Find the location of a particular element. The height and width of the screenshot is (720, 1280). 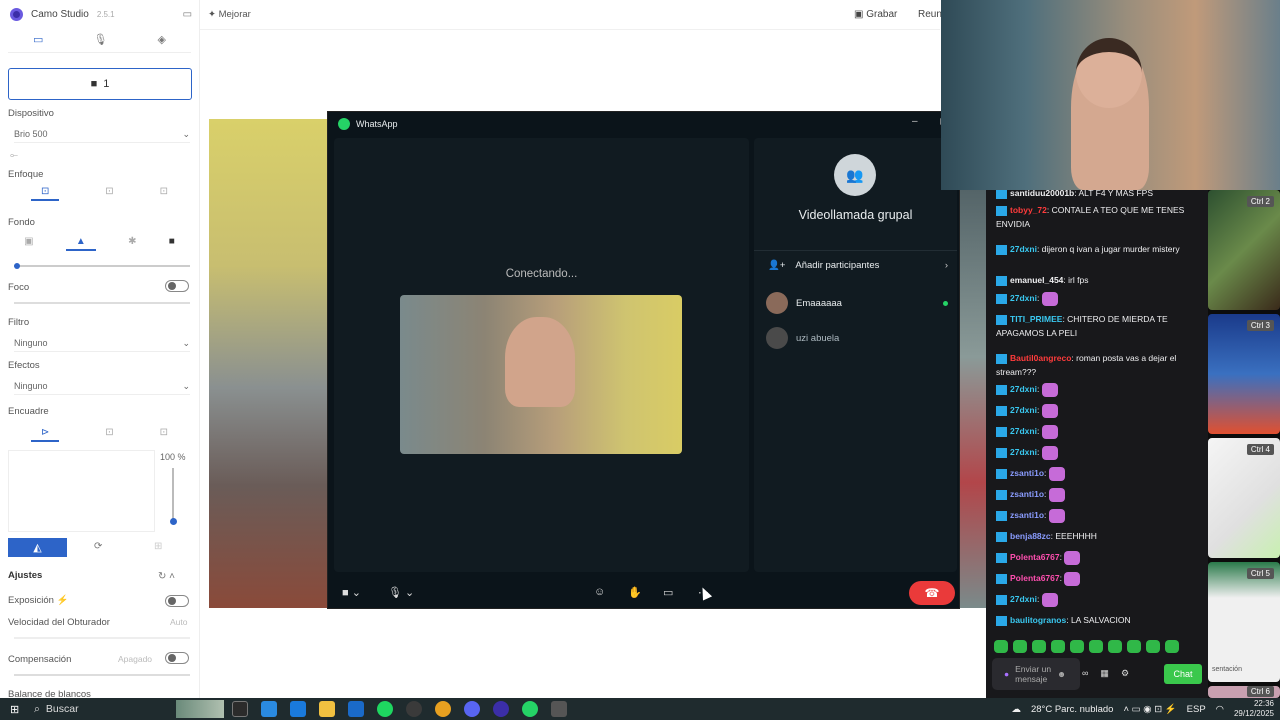

task-view-icon is located at coordinates (240, 709).